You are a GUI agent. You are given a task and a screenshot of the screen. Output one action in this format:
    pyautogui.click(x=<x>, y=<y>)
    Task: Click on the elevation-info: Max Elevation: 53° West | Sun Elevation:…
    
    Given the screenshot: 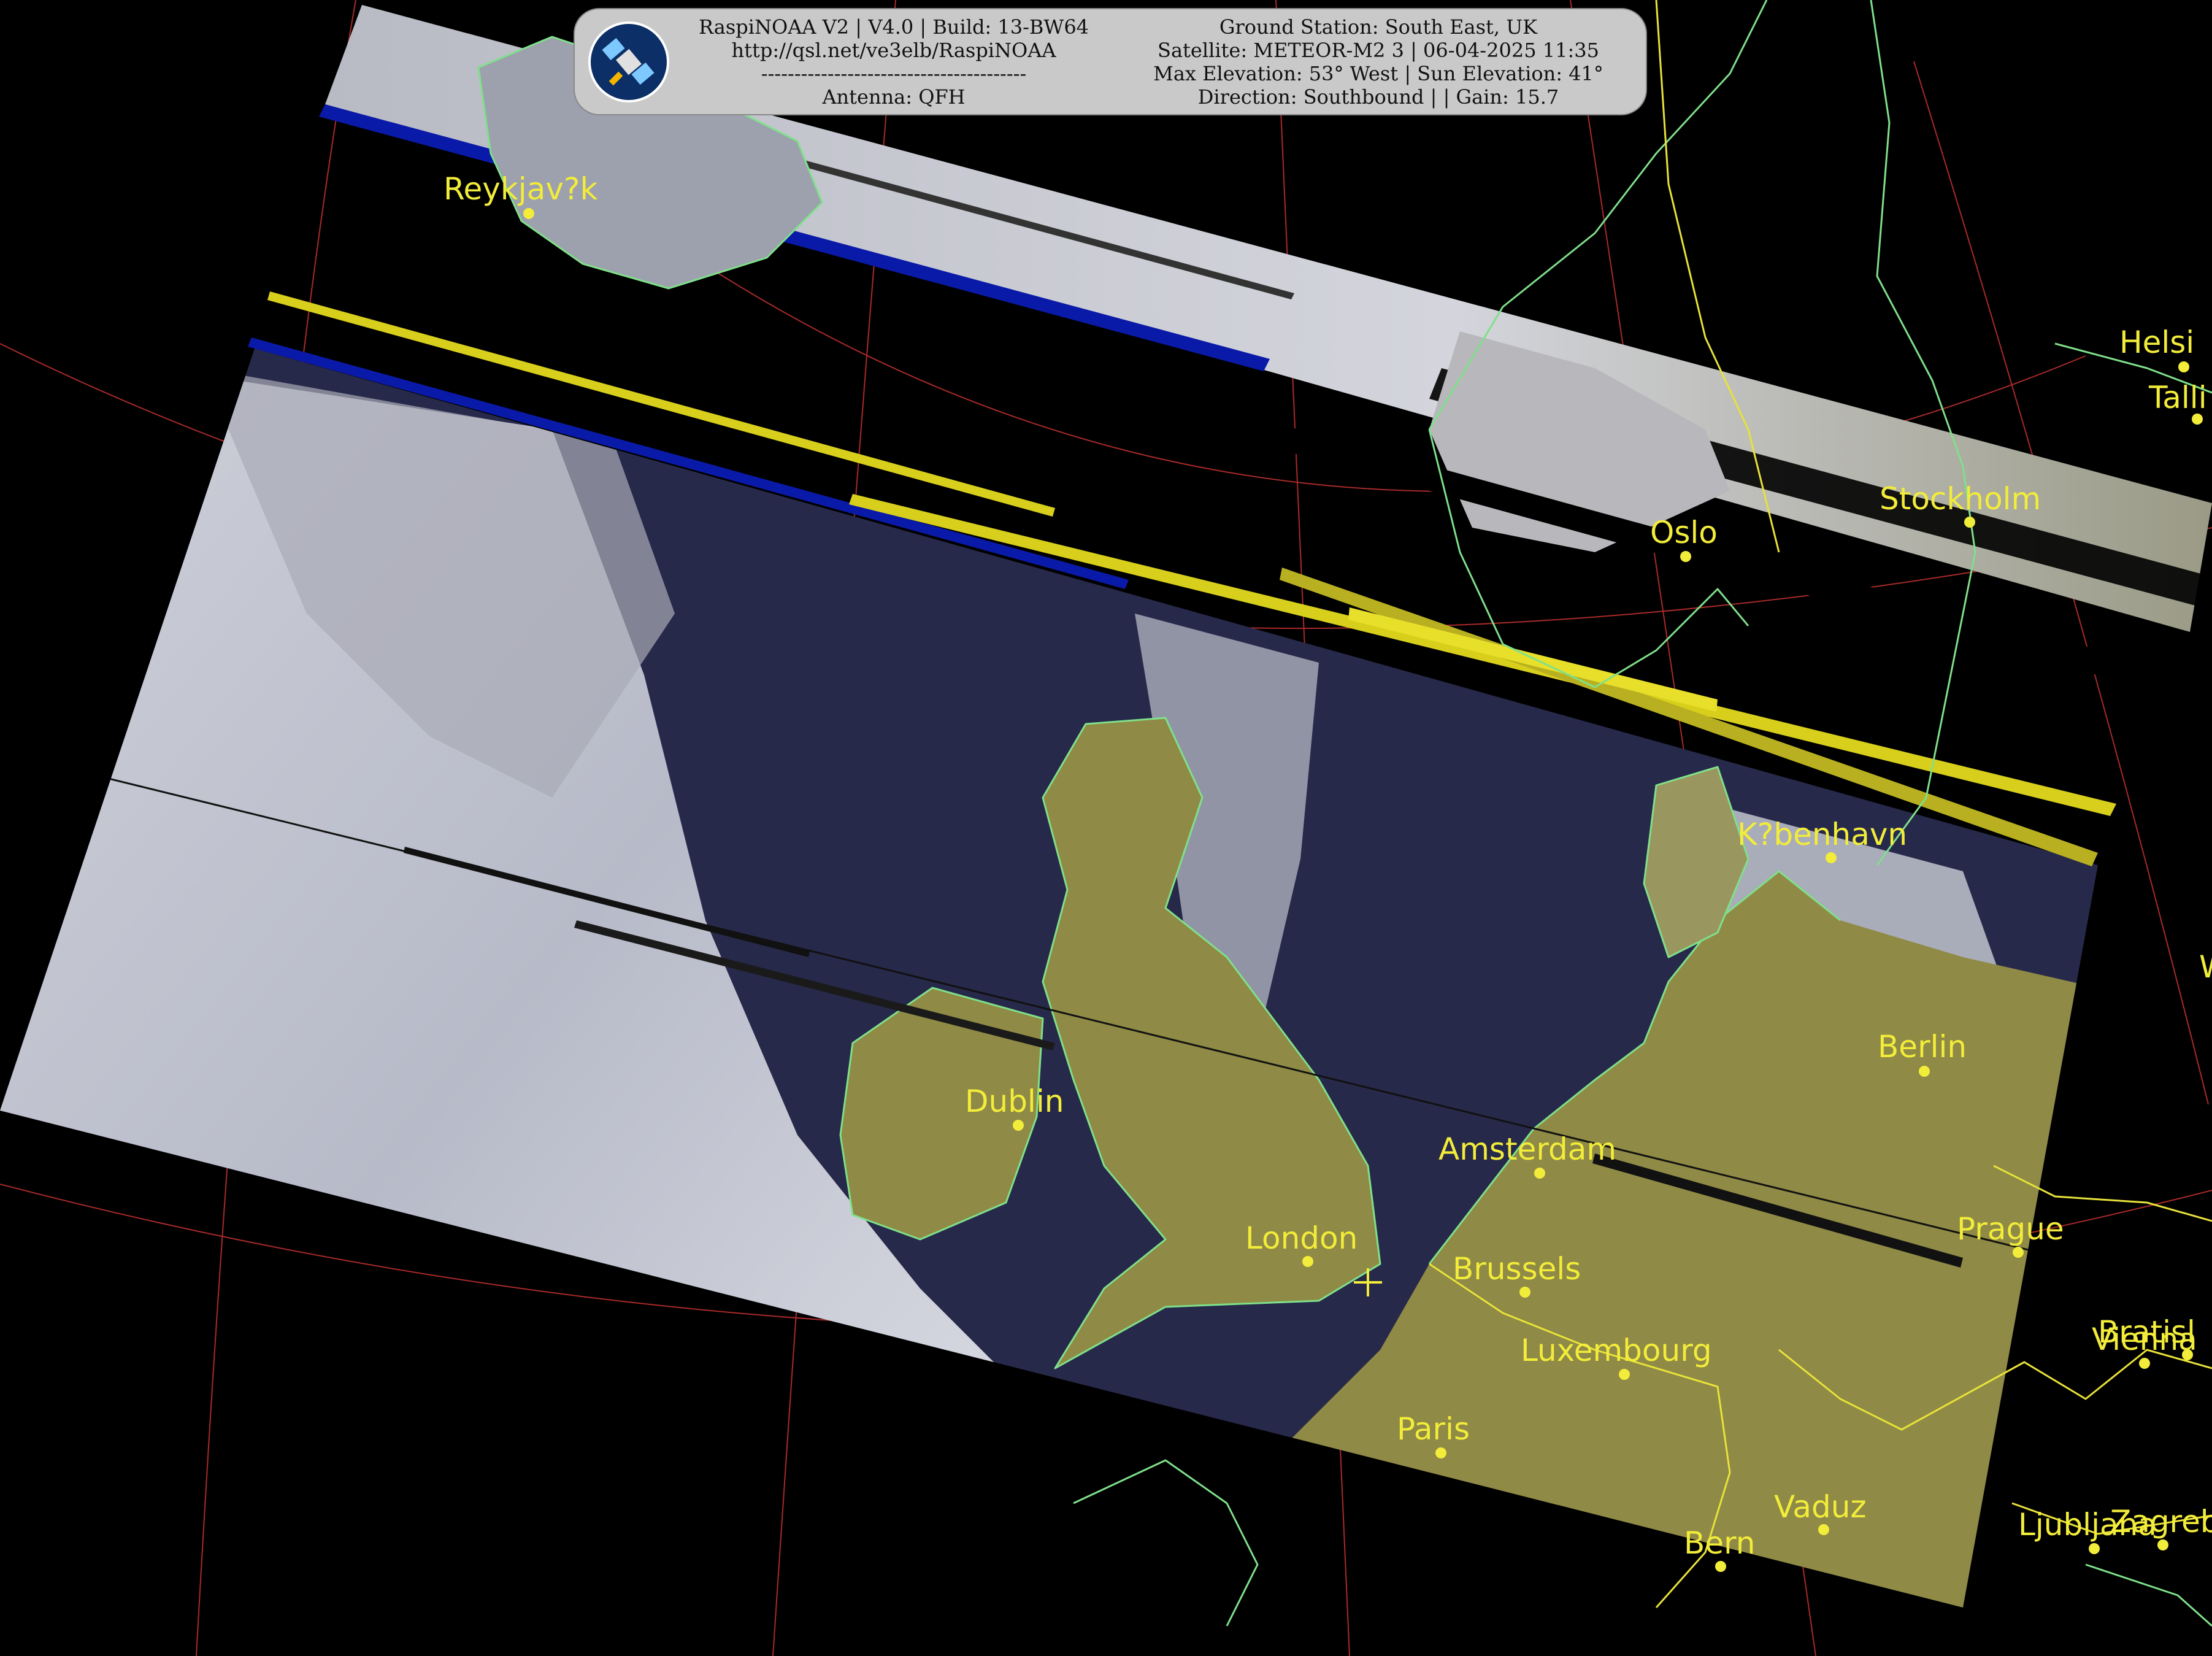 What is the action you would take?
    pyautogui.click(x=1378, y=73)
    